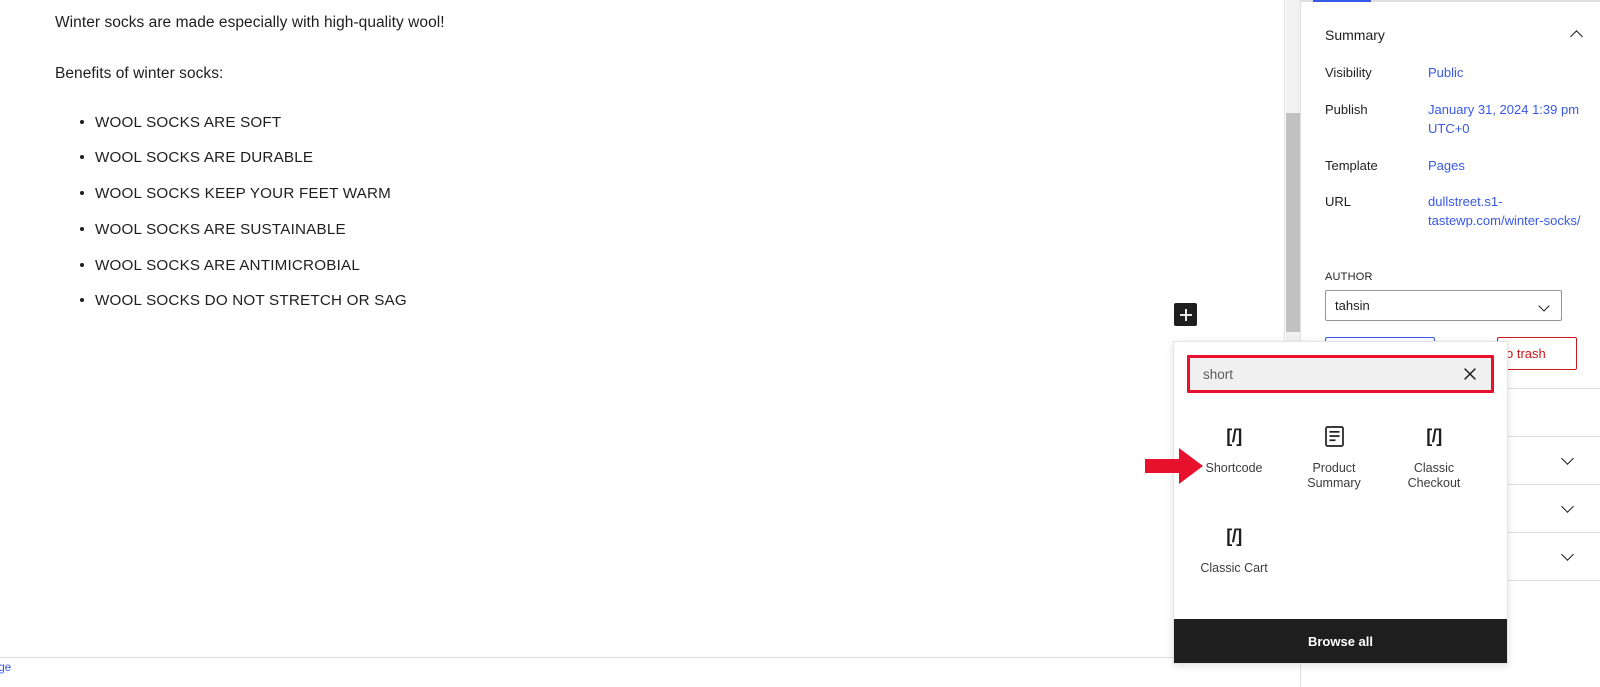 The height and width of the screenshot is (687, 1600). What do you see at coordinates (1526, 353) in the screenshot?
I see `trash-button-label: o trash` at bounding box center [1526, 353].